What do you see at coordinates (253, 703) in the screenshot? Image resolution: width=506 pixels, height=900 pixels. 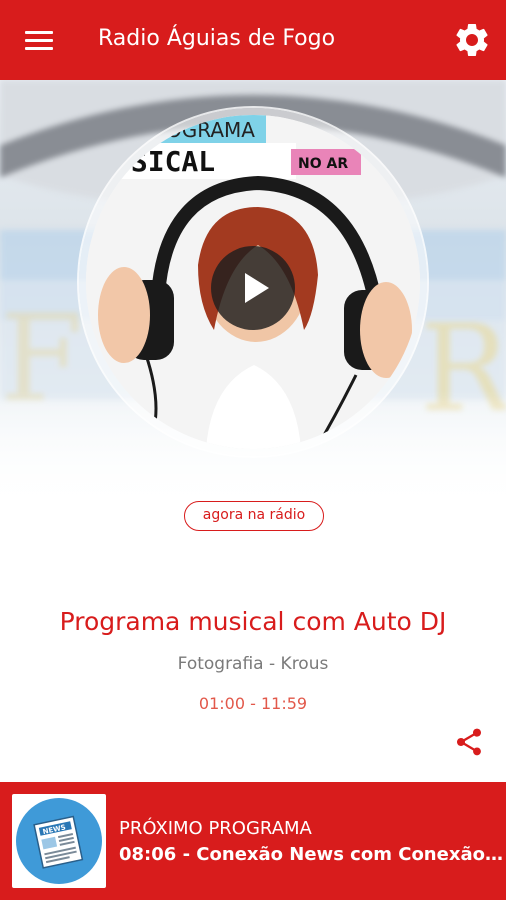 I see `program-time: 01:00 - 11:59` at bounding box center [253, 703].